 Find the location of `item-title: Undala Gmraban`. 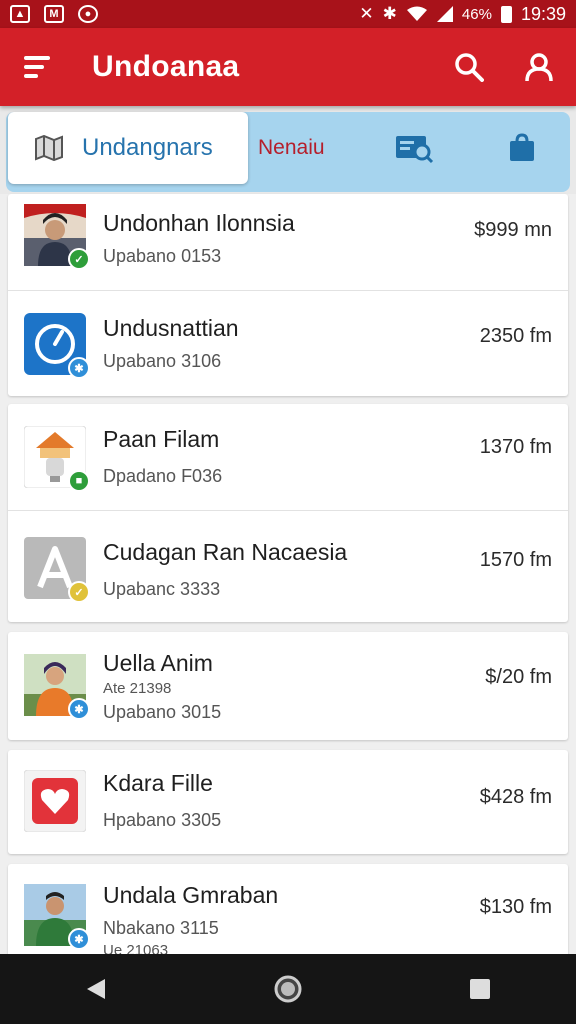

item-title: Undala Gmraban is located at coordinates (191, 895).